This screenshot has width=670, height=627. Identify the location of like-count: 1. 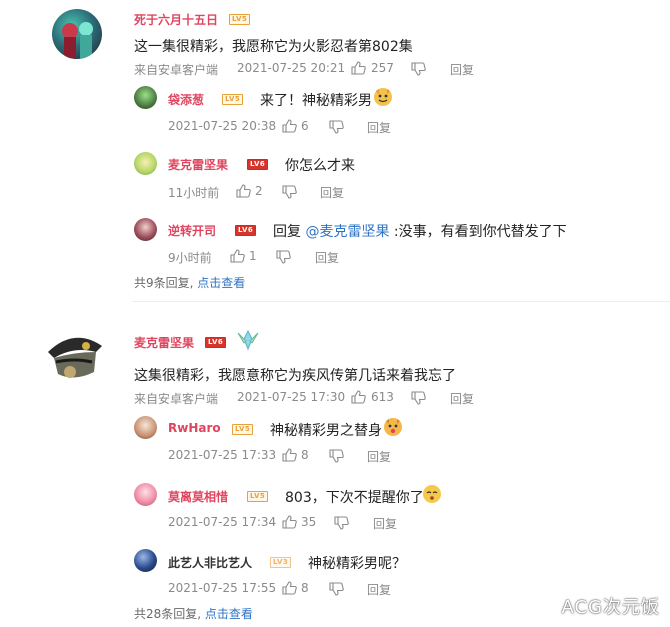
(253, 256).